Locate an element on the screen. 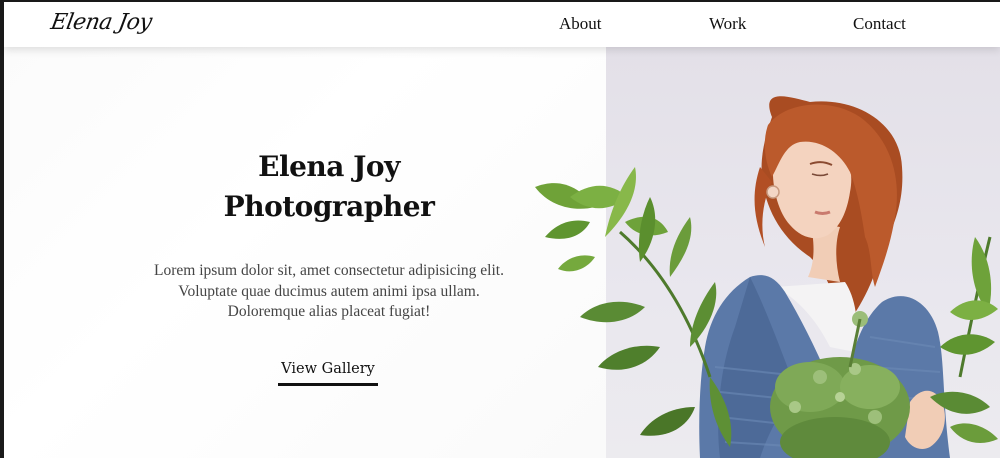 The width and height of the screenshot is (1000, 458). hero-title: Elena Joy Photographer is located at coordinates (329, 187).